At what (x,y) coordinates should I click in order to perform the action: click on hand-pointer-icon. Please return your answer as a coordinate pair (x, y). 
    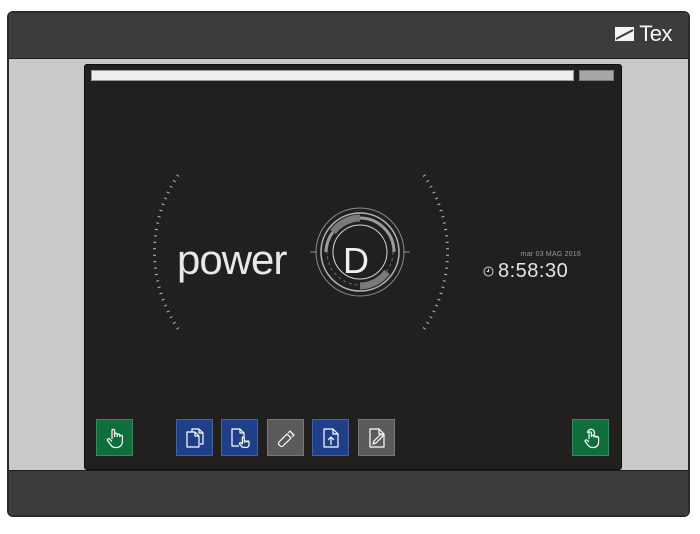
    Looking at the image, I should click on (114, 438).